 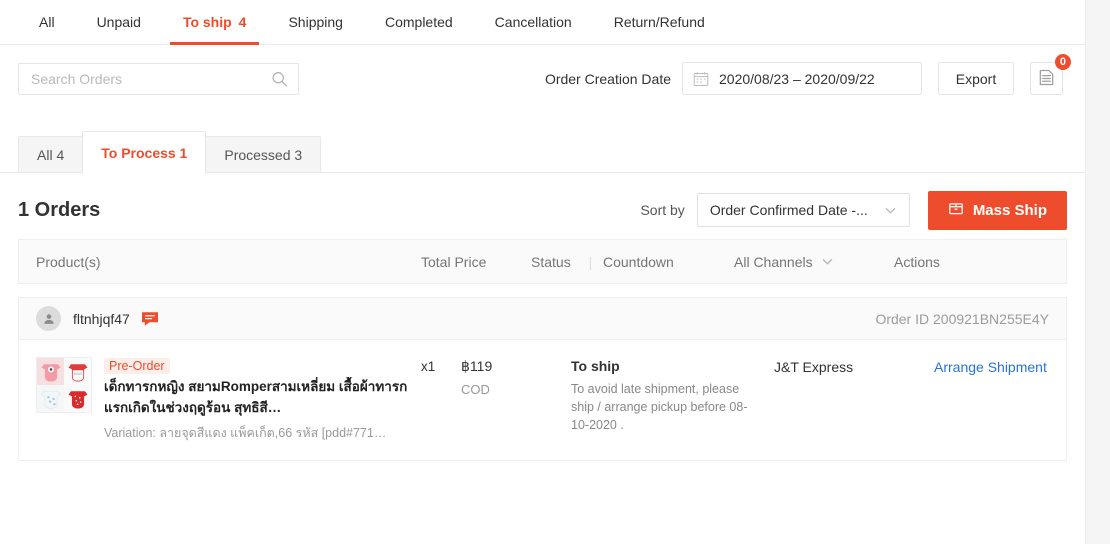 What do you see at coordinates (137, 366) in the screenshot?
I see `pre-order-tag: Pre-Order` at bounding box center [137, 366].